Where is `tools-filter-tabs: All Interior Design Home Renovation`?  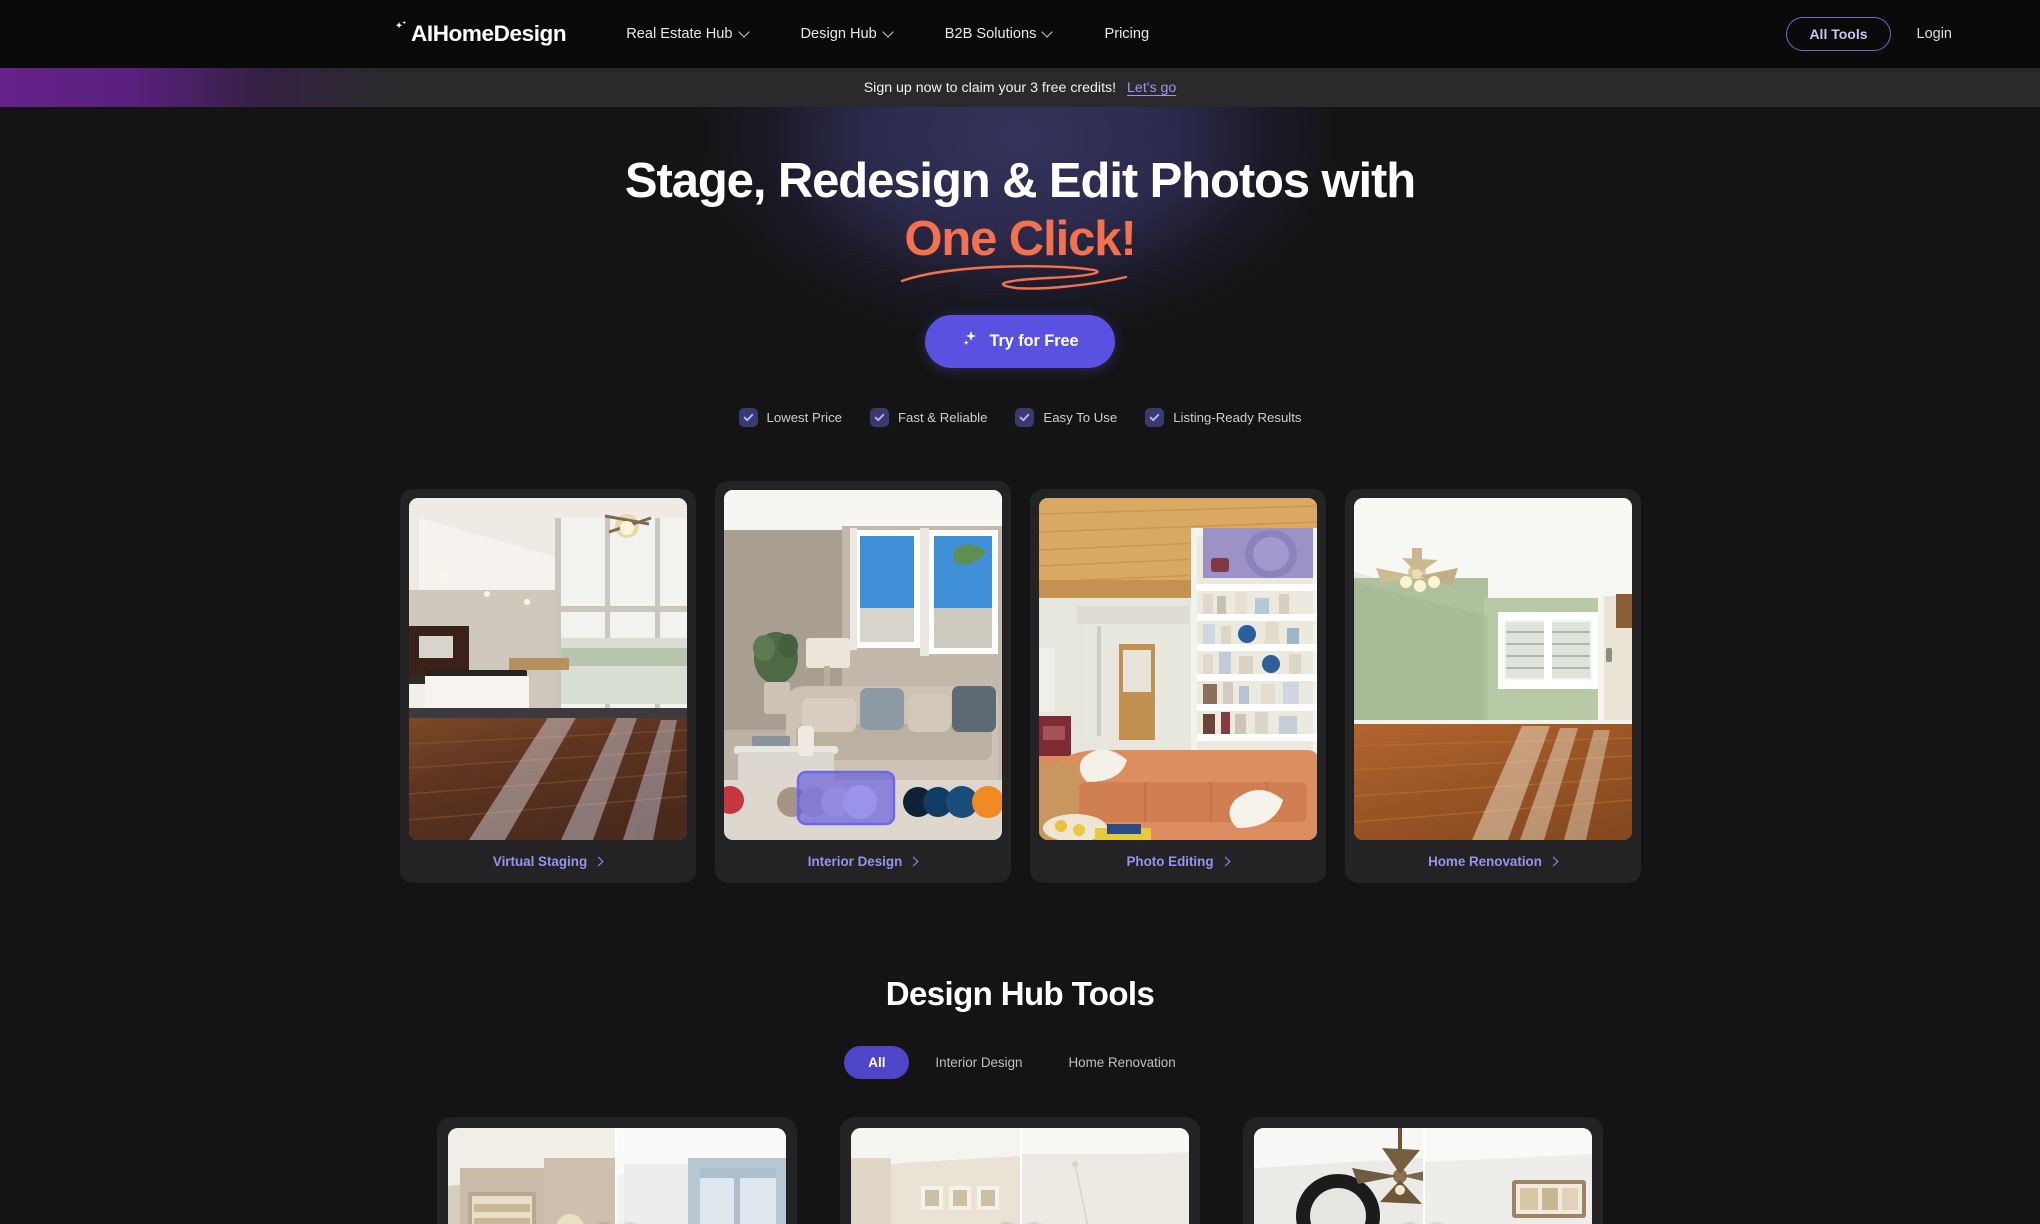 tools-filter-tabs: All Interior Design Home Renovation is located at coordinates (1020, 1062).